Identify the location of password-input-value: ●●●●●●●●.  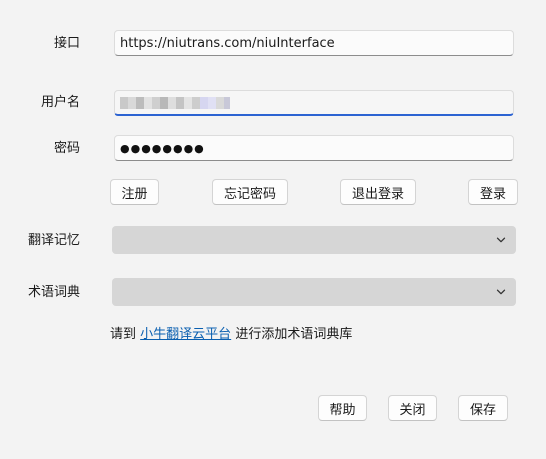
(162, 148).